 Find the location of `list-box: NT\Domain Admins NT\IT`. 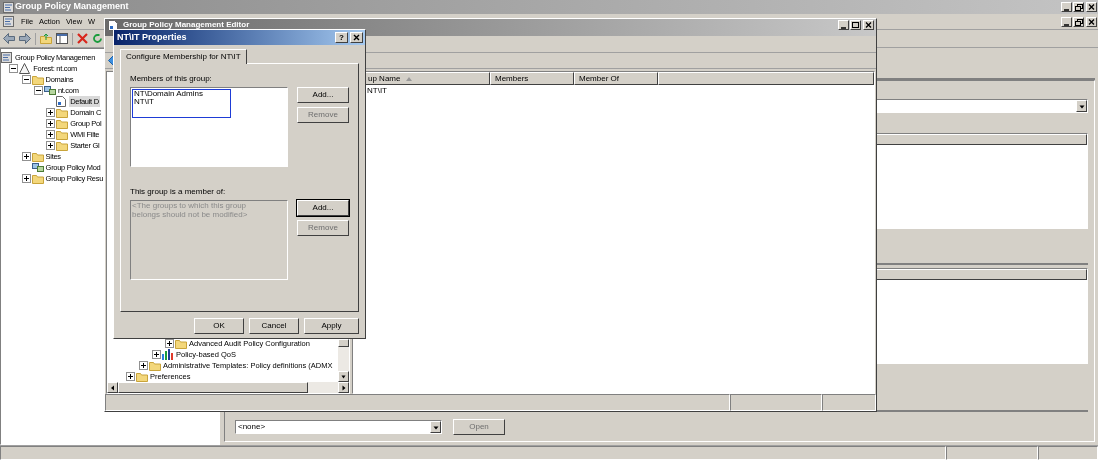

list-box: NT\Domain Admins NT\IT is located at coordinates (209, 127).